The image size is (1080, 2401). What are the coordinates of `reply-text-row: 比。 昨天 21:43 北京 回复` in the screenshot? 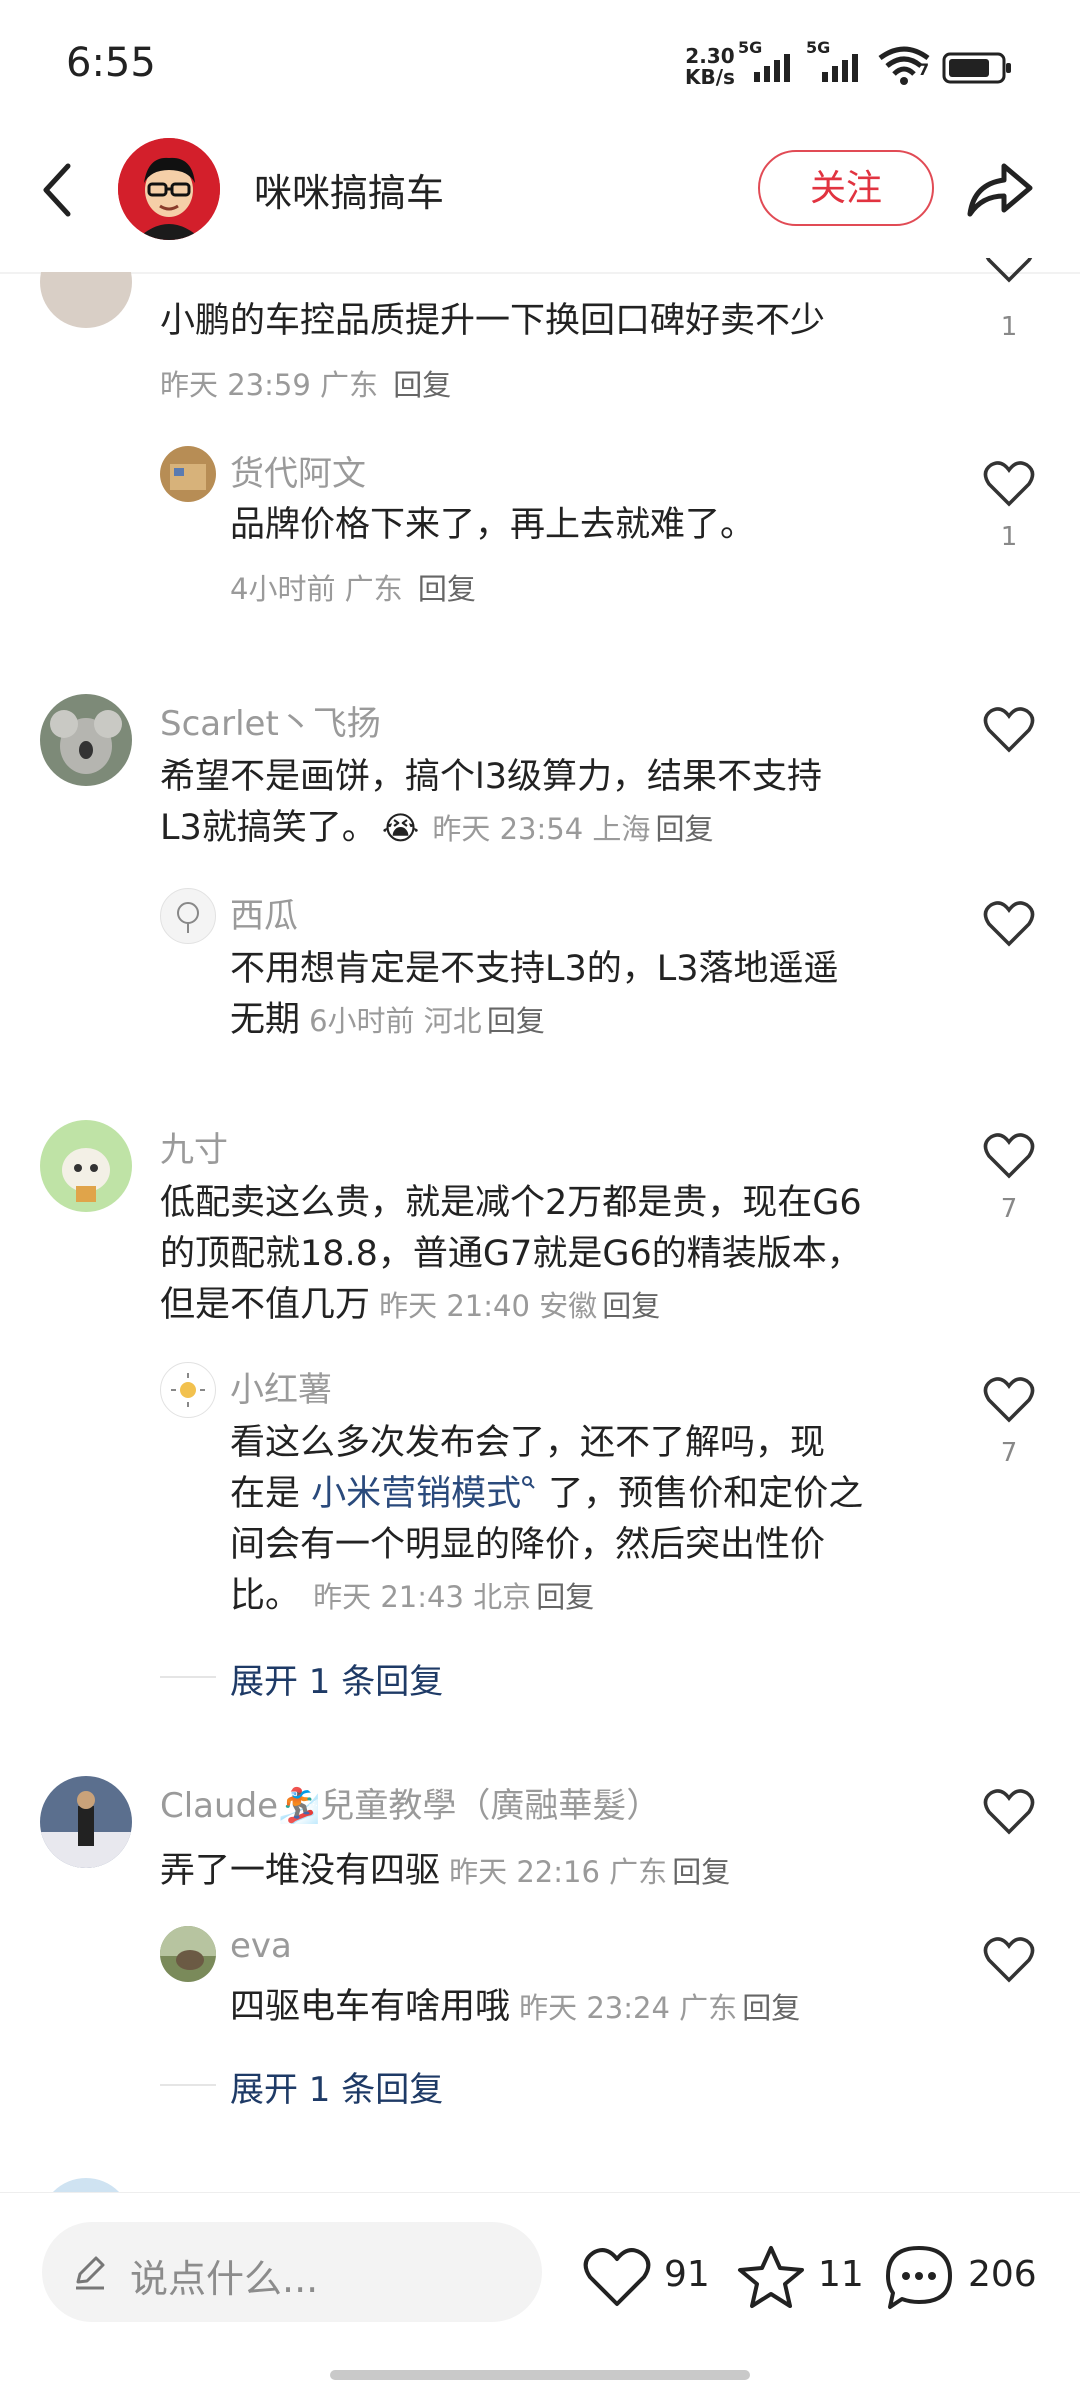 It's located at (412, 1596).